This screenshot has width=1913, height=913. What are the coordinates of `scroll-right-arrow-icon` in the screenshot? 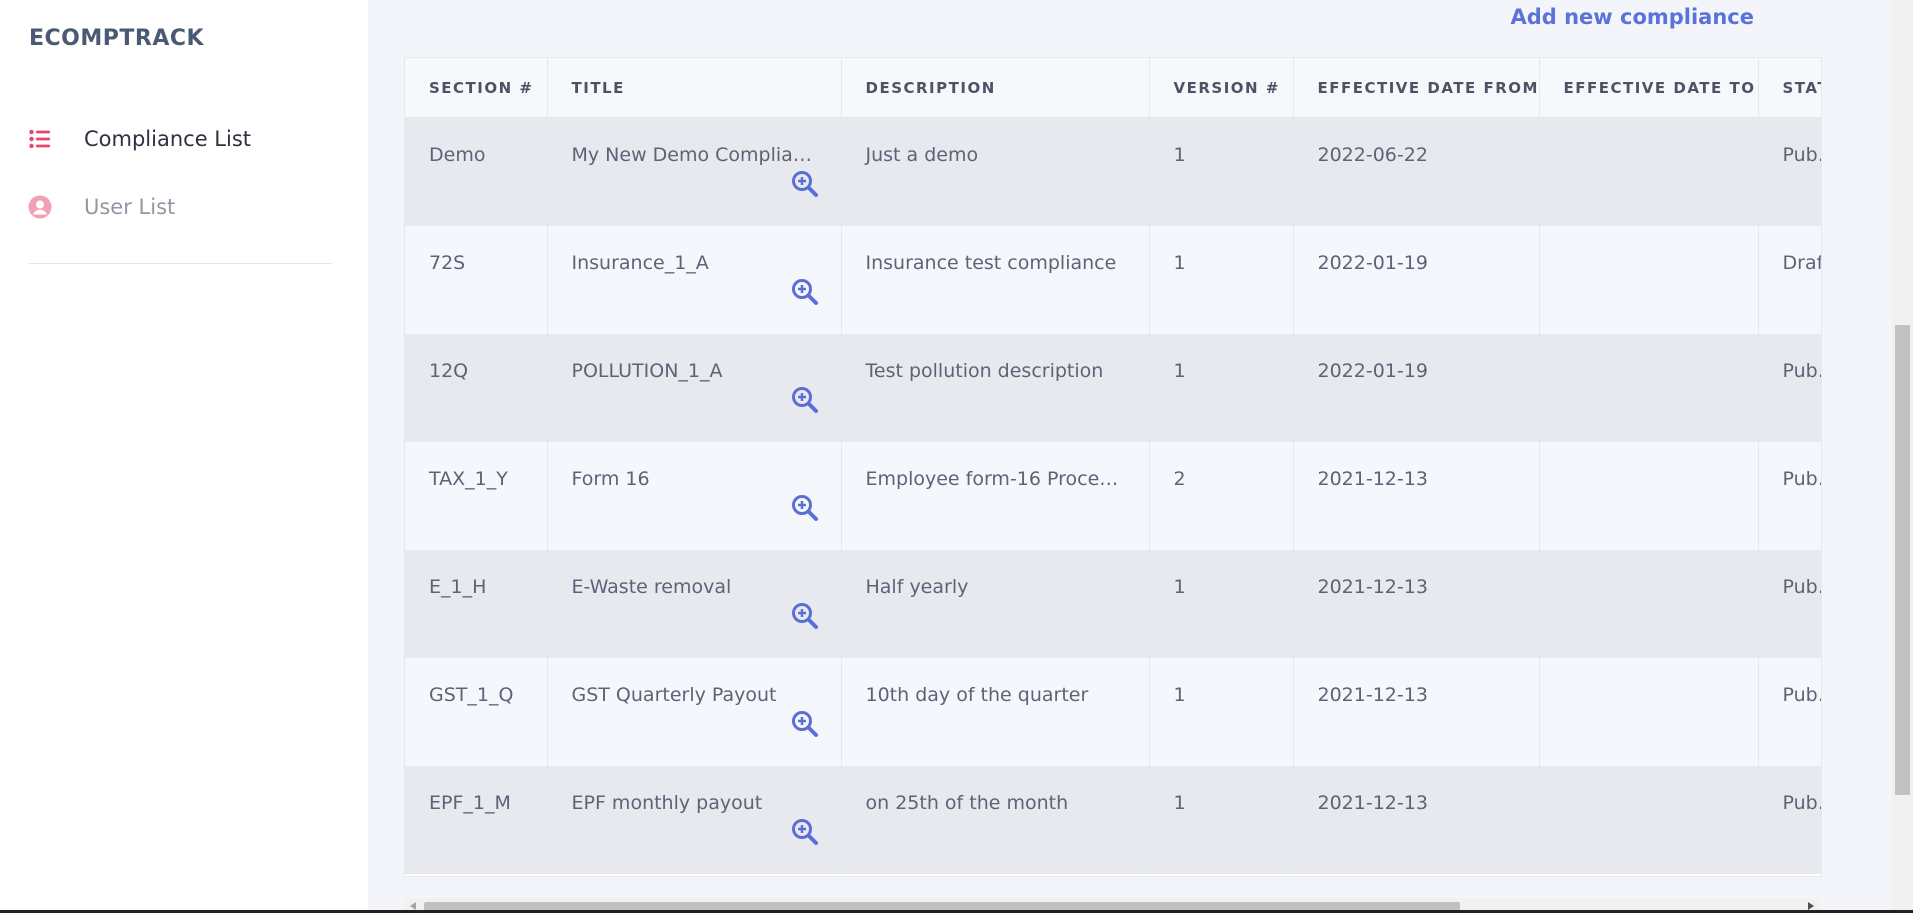 It's located at (1811, 906).